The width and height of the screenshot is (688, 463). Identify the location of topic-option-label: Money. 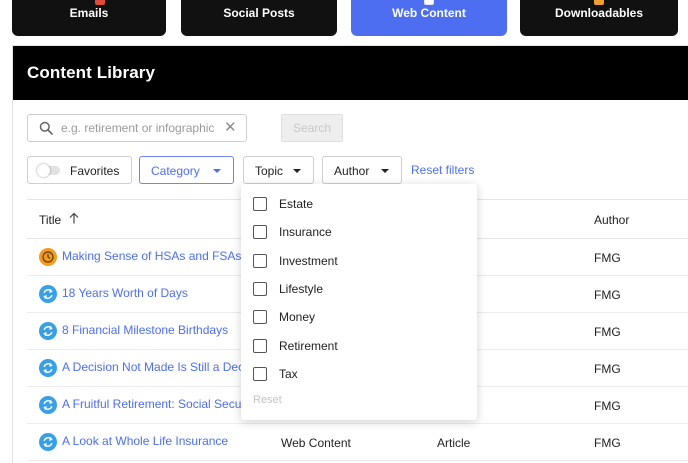
(297, 317).